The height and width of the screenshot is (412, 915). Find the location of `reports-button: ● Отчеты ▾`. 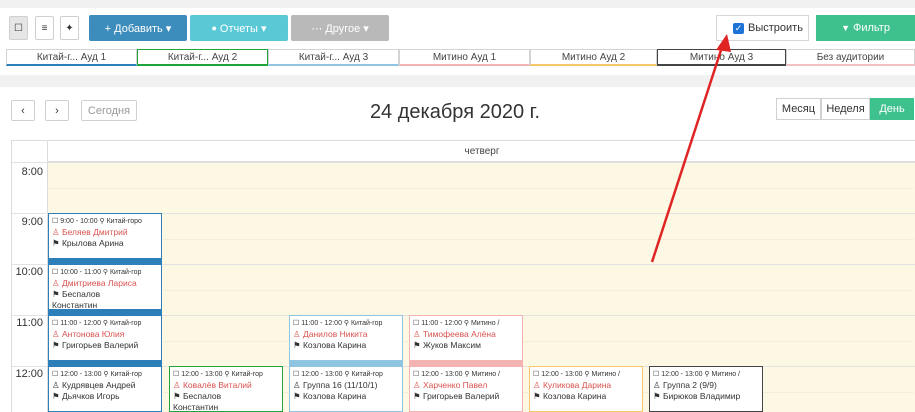

reports-button: ● Отчеты ▾ is located at coordinates (239, 28).